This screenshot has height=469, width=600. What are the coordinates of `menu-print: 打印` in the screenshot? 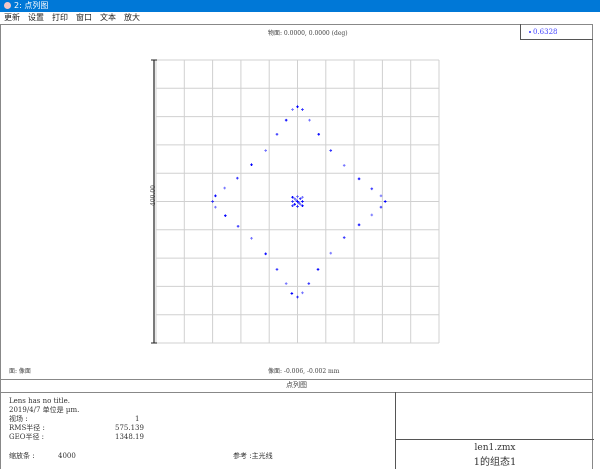 It's located at (60, 18).